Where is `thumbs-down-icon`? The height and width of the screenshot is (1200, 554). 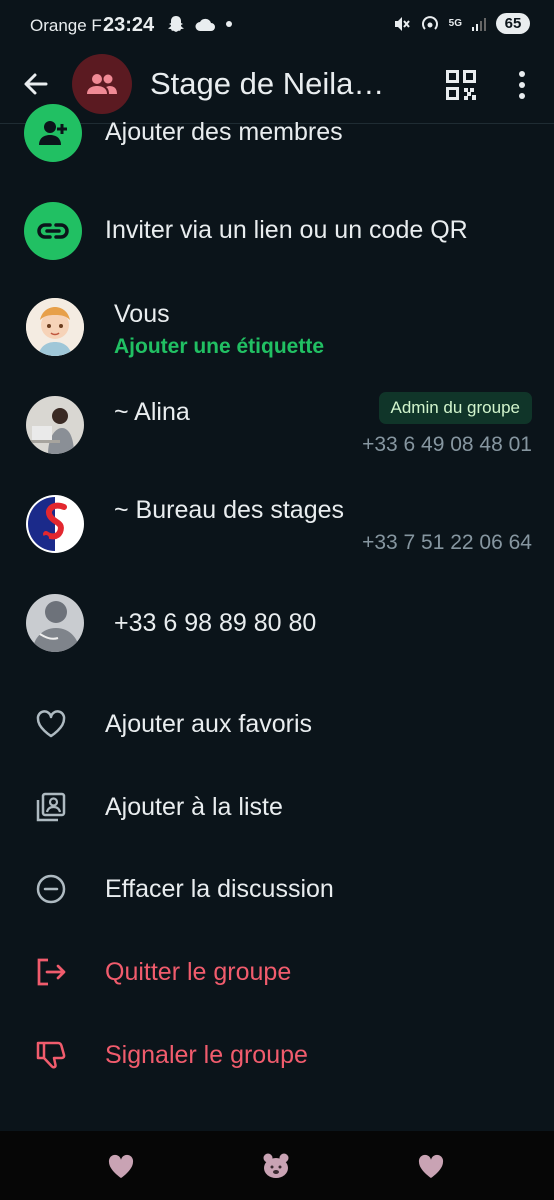 thumbs-down-icon is located at coordinates (51, 1055).